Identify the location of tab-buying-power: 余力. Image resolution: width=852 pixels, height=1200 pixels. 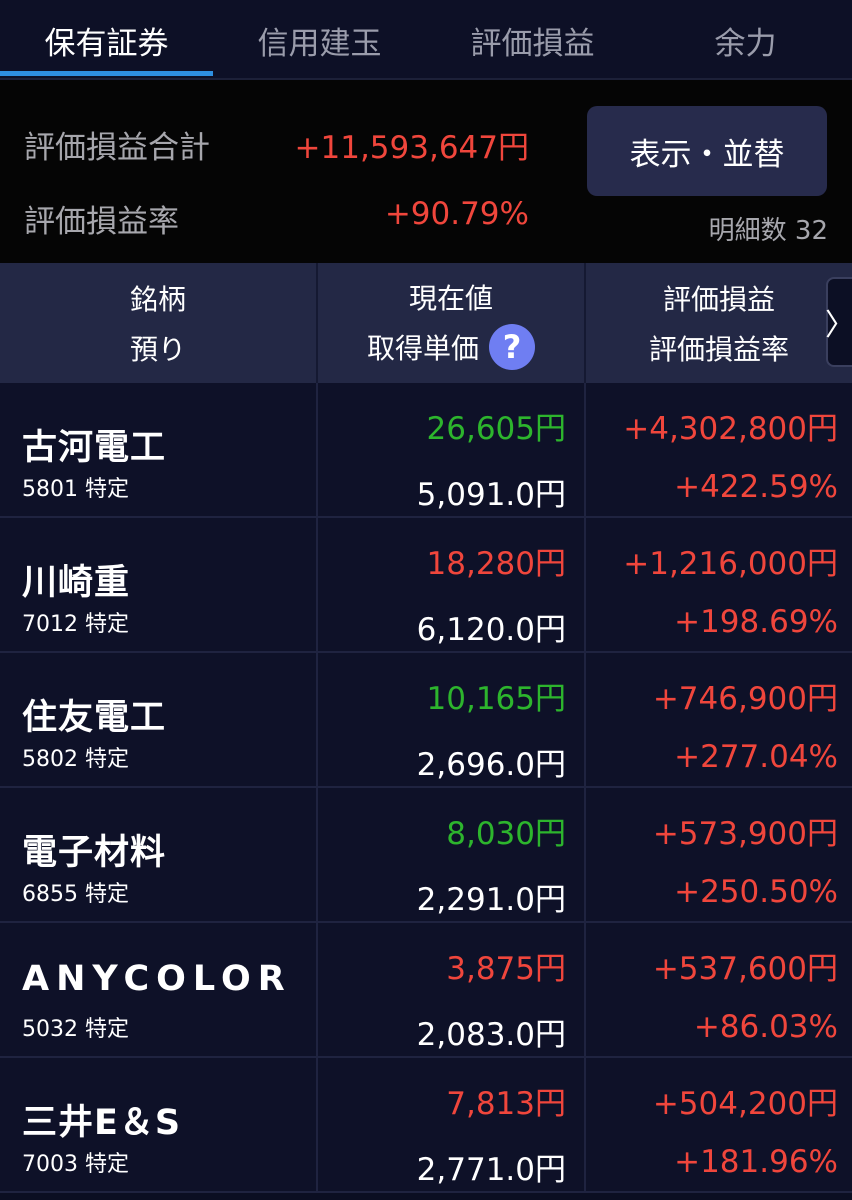
(745, 40).